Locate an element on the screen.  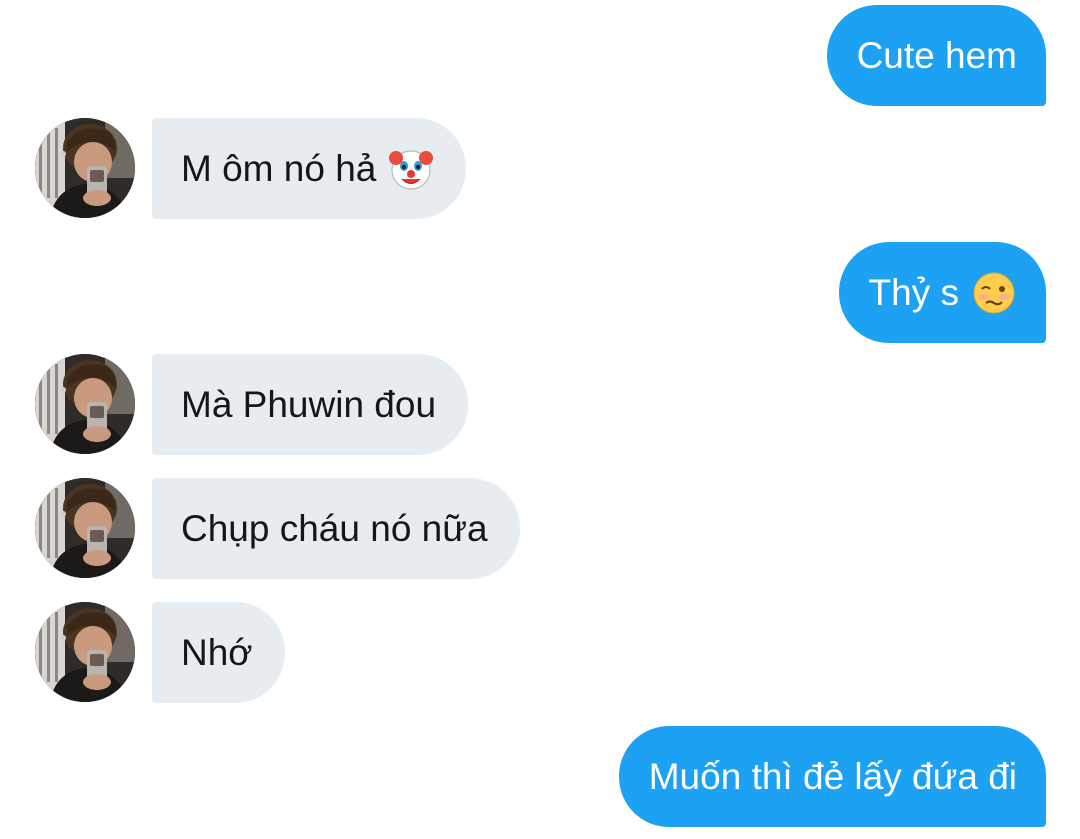
outgoing-message-bubble: Muốn thì đẻ lấy đứa đi is located at coordinates (832, 776).